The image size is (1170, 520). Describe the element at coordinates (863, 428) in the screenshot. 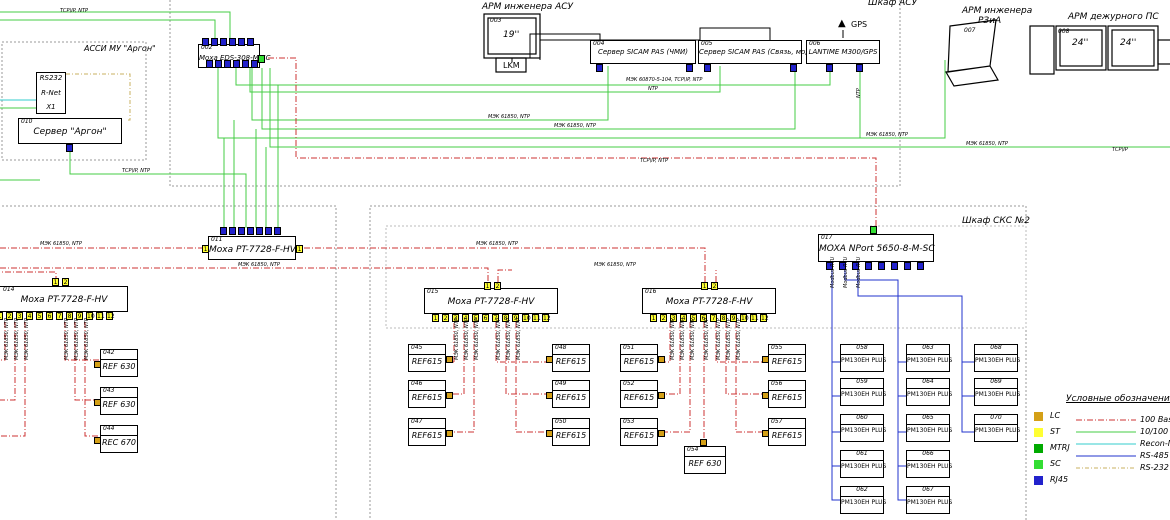

I see `meter-box: 060 PM130EH PLUS` at that location.